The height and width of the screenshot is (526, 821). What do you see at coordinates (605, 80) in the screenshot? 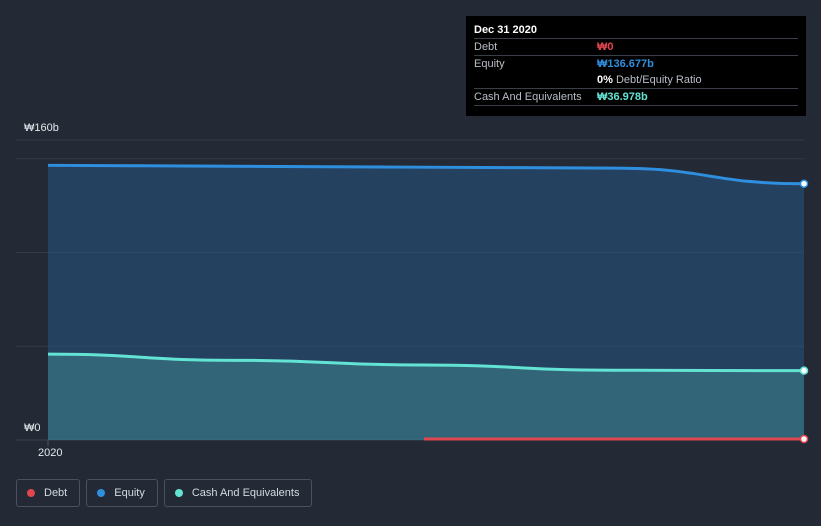
I see `tooltip-ratio-value: 0%` at bounding box center [605, 80].